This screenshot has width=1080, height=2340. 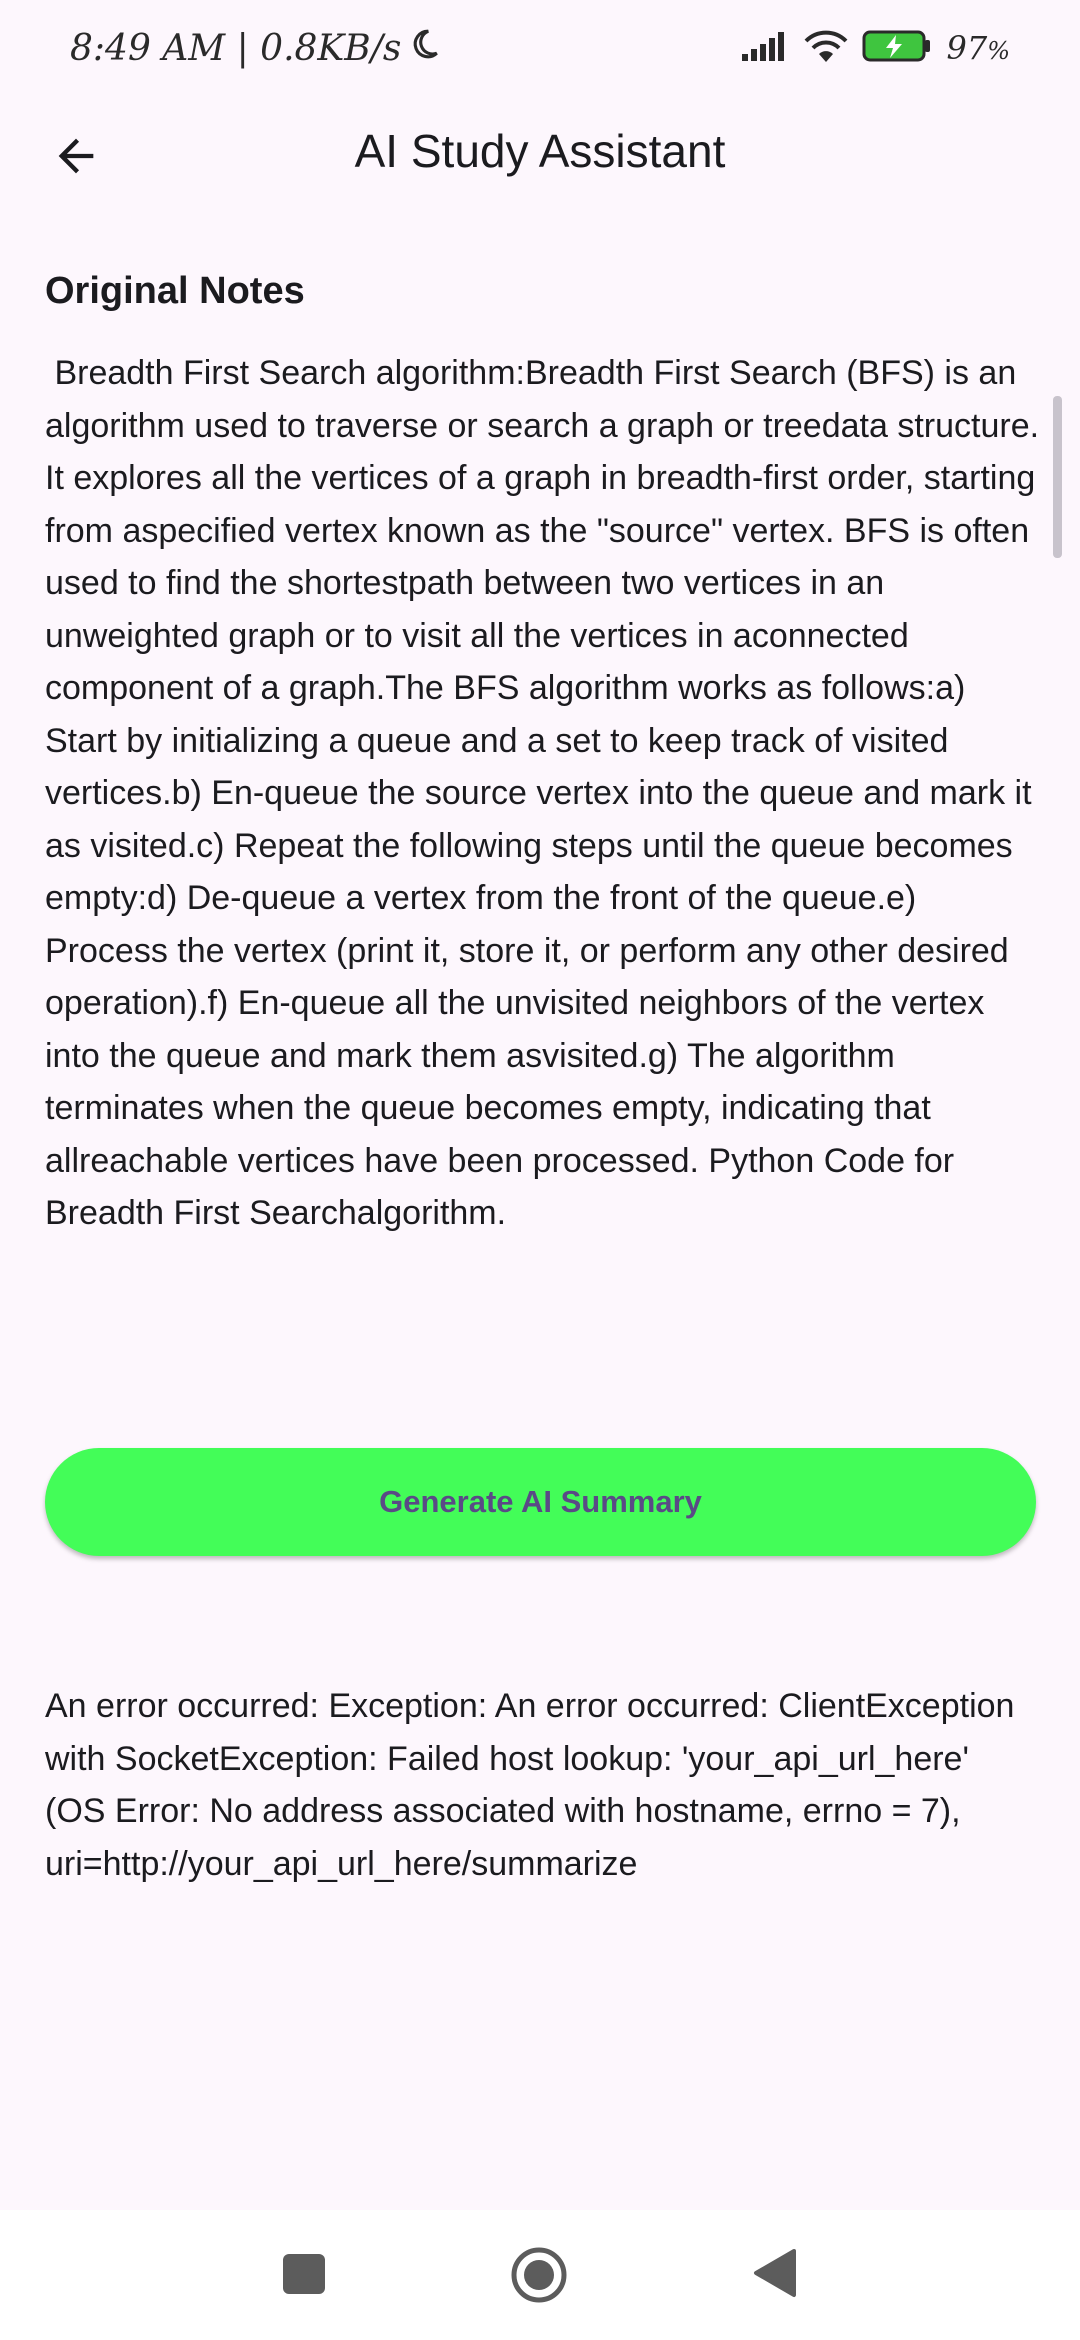 What do you see at coordinates (424, 48) in the screenshot?
I see `moon-icon` at bounding box center [424, 48].